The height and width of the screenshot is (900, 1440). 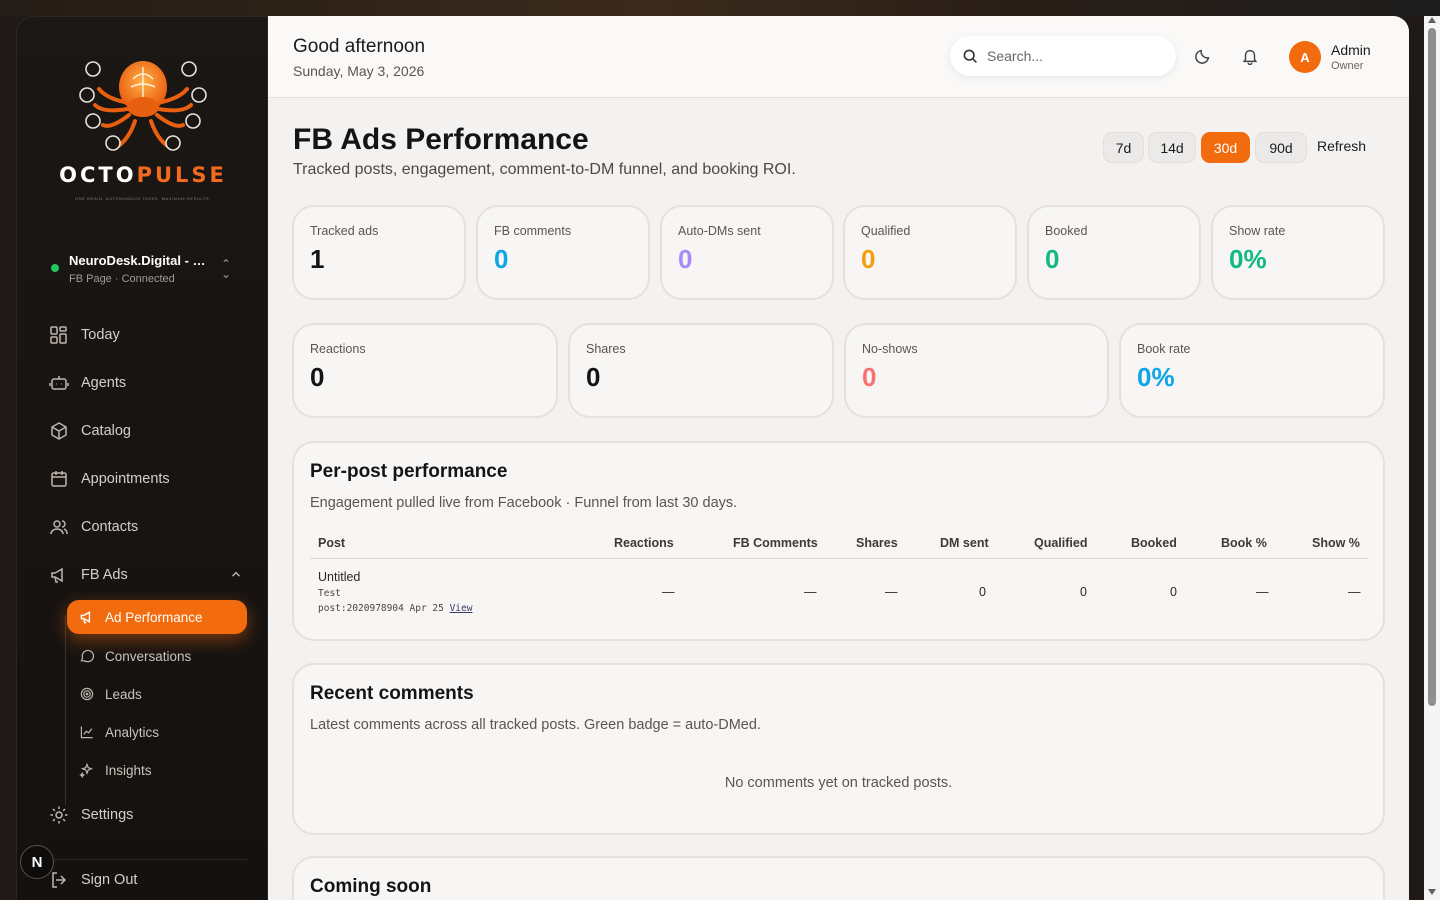 I want to click on cell-book-pct: —, so click(x=1262, y=592).